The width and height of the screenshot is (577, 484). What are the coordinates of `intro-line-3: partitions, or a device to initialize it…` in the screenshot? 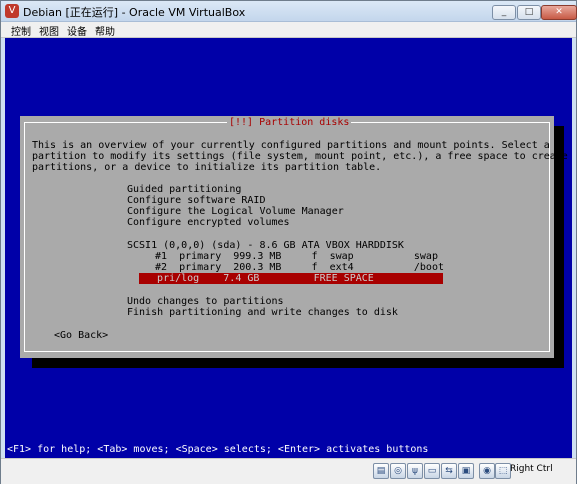 It's located at (207, 167).